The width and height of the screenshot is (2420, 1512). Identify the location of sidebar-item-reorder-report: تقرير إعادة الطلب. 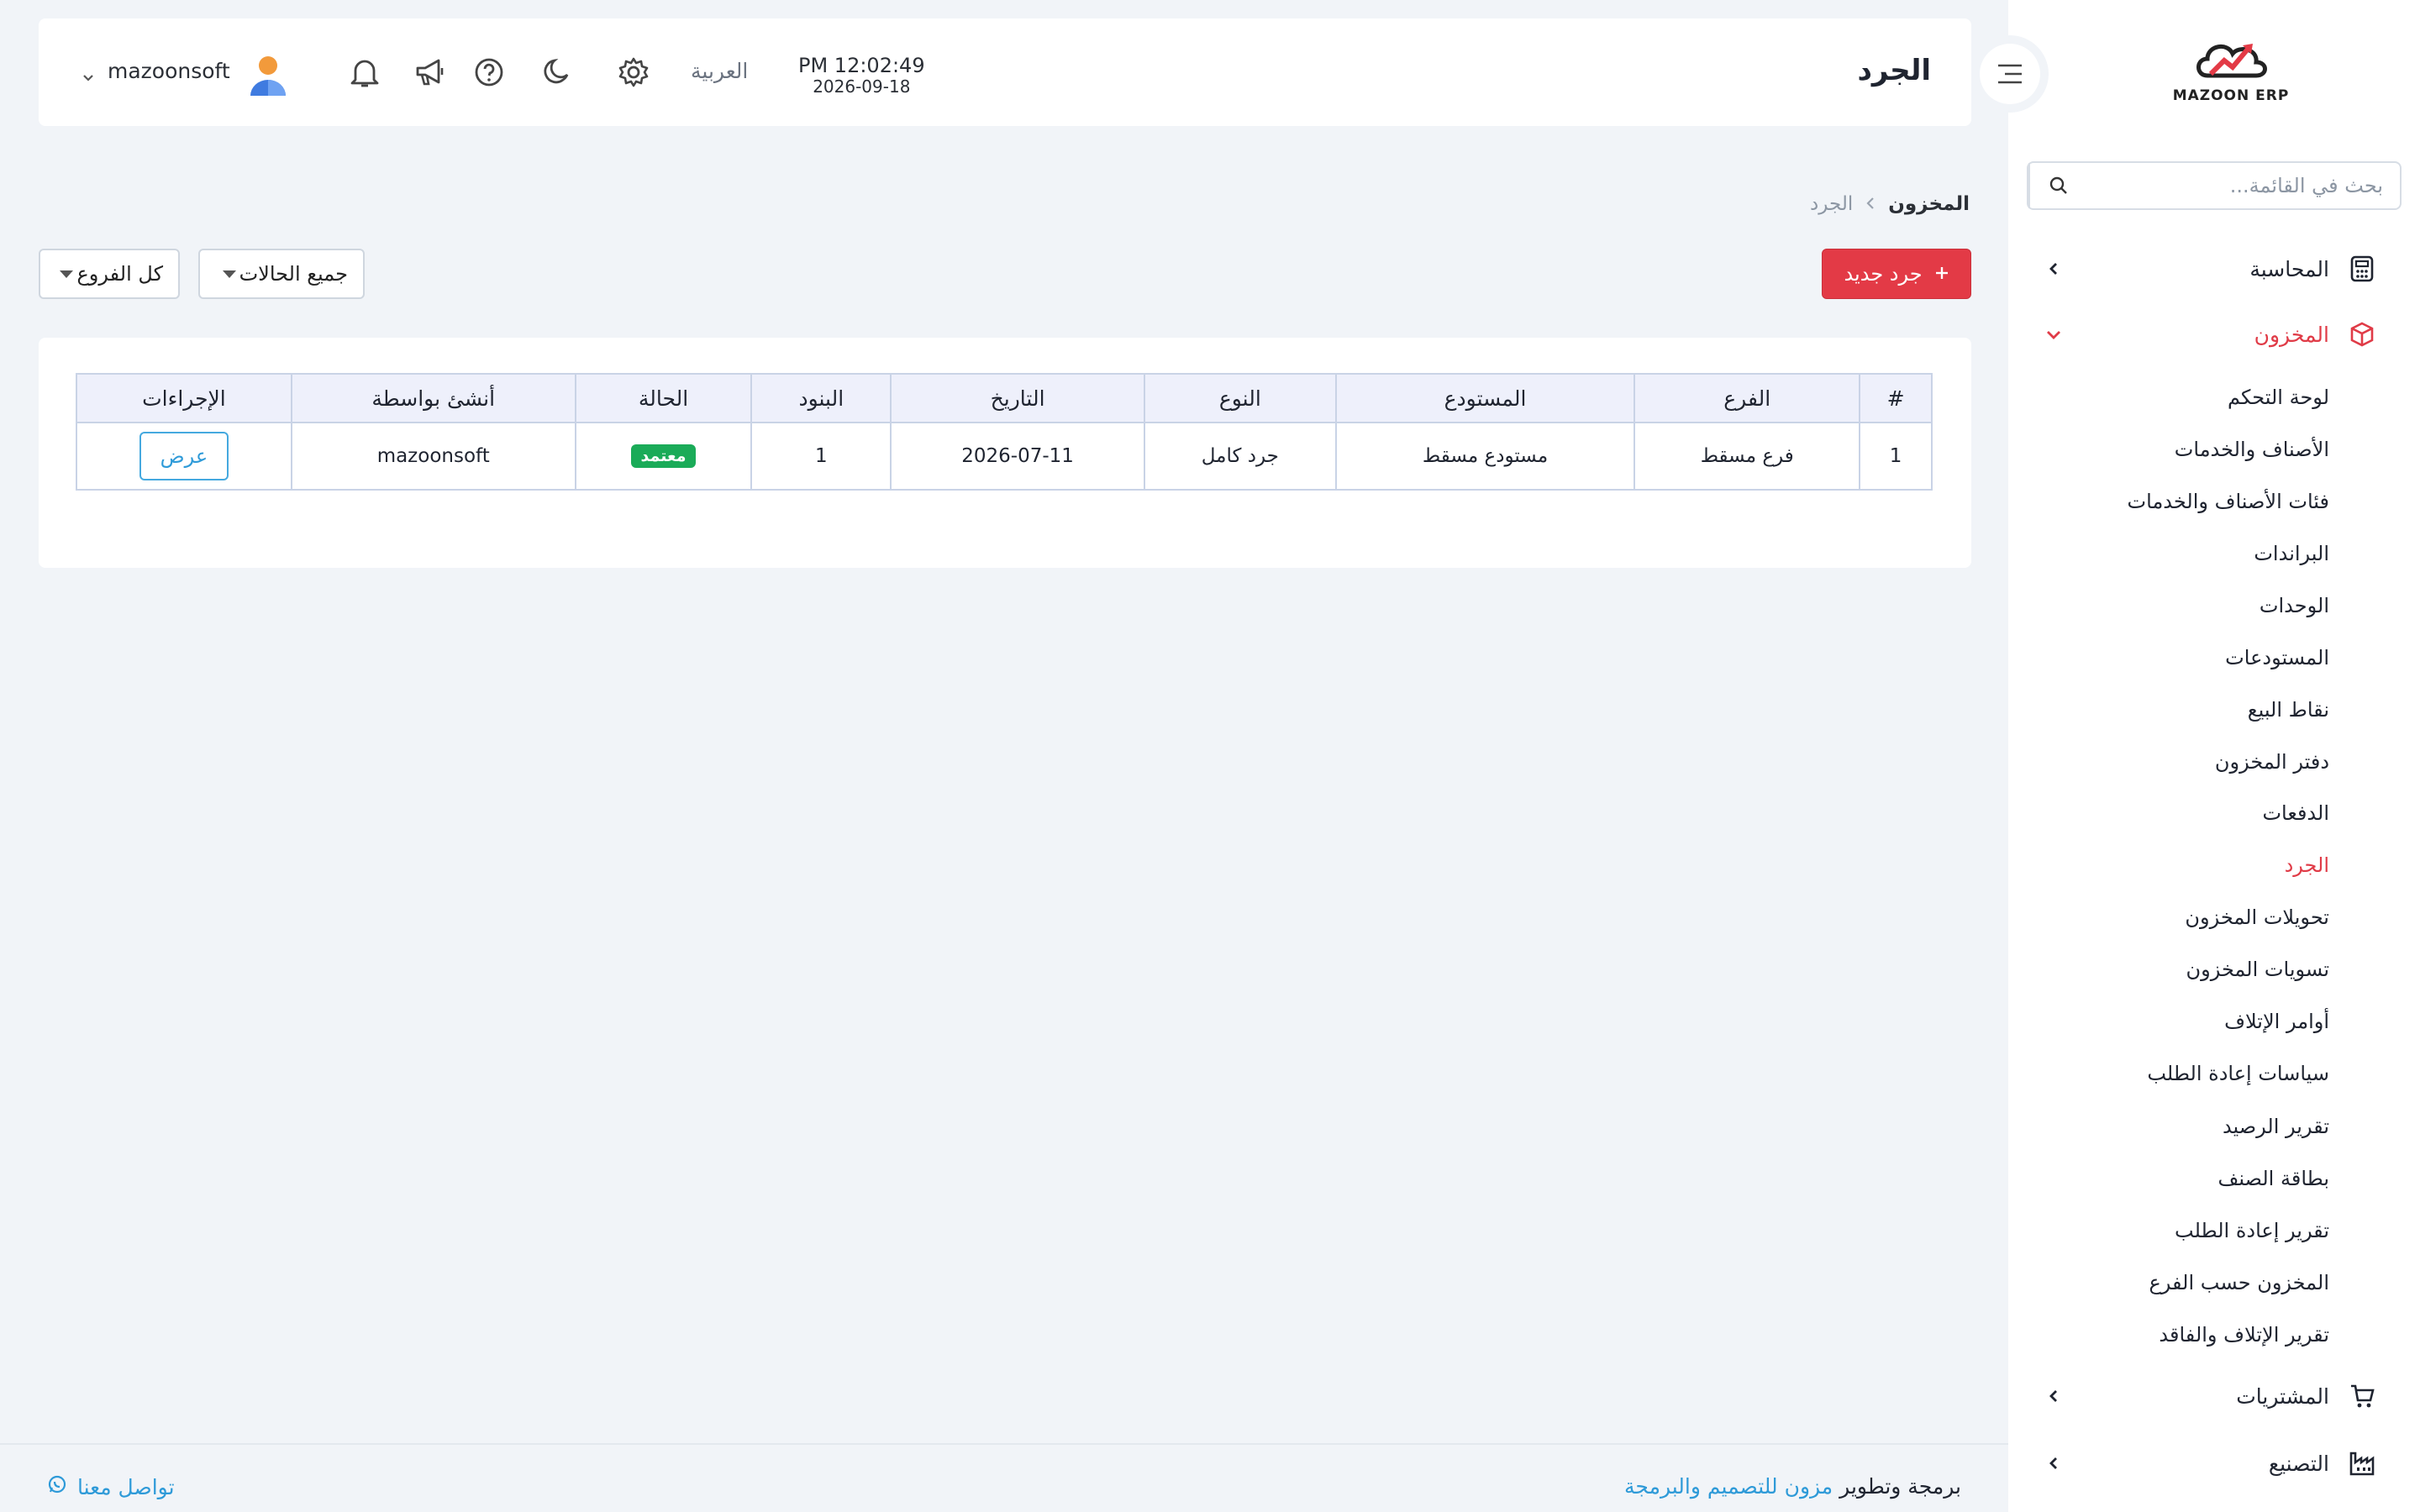
(2252, 1230).